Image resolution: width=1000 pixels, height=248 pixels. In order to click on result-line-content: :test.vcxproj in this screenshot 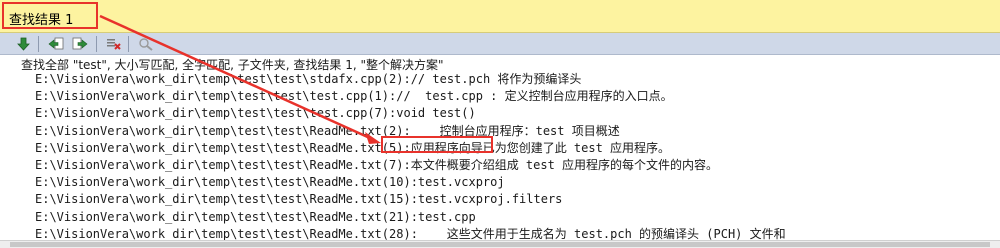, I will do `click(457, 182)`.